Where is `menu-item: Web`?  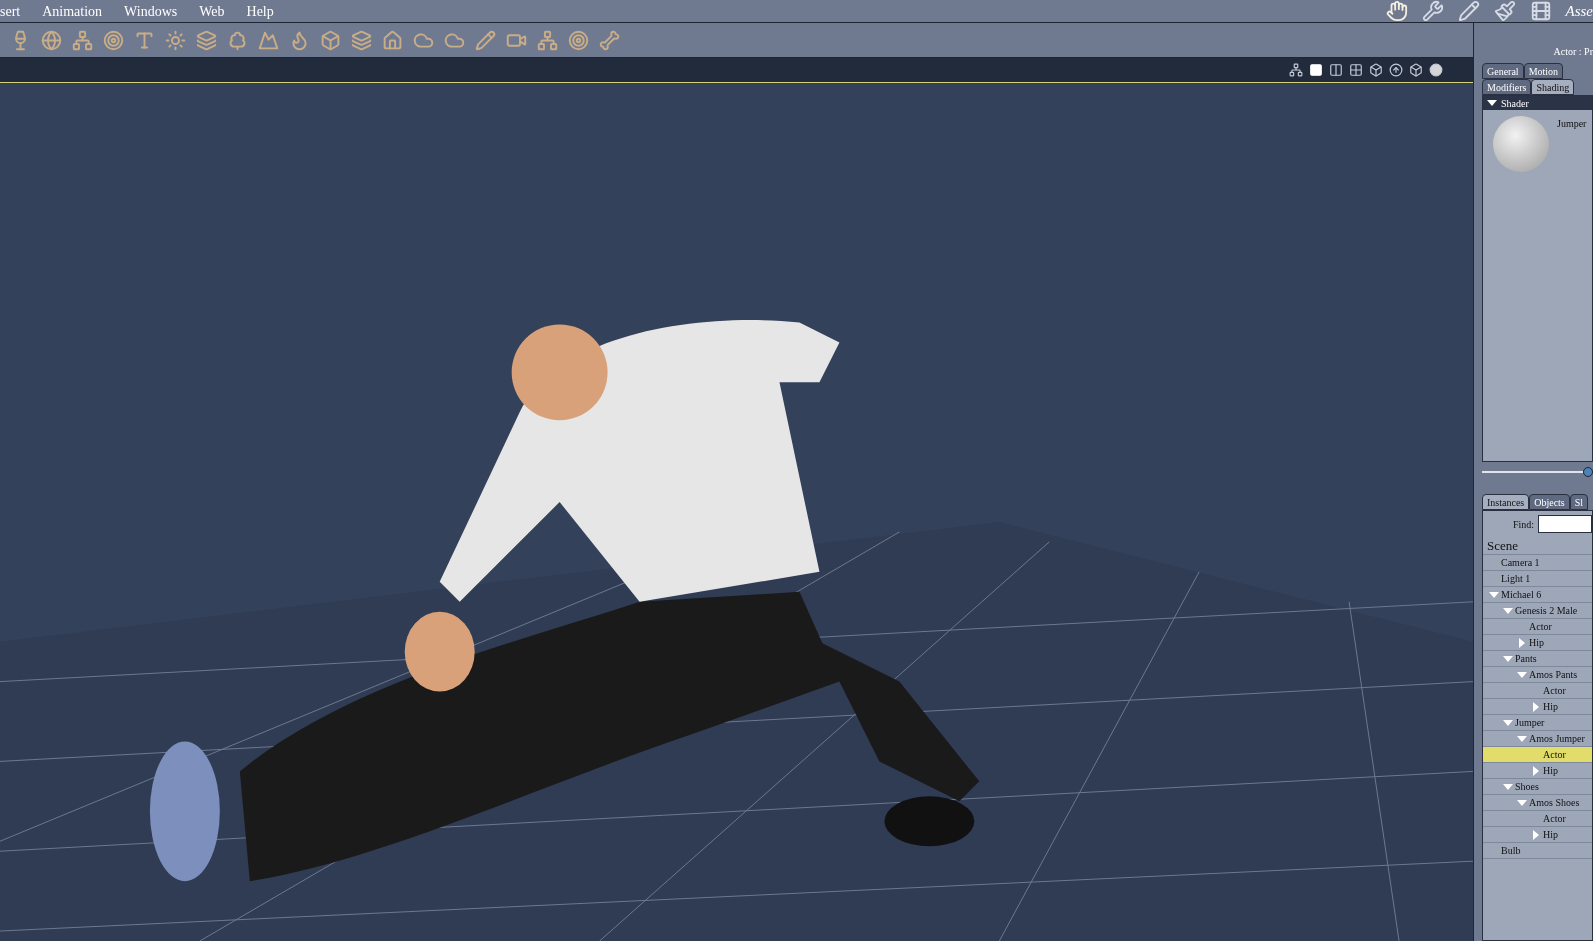 menu-item: Web is located at coordinates (212, 11).